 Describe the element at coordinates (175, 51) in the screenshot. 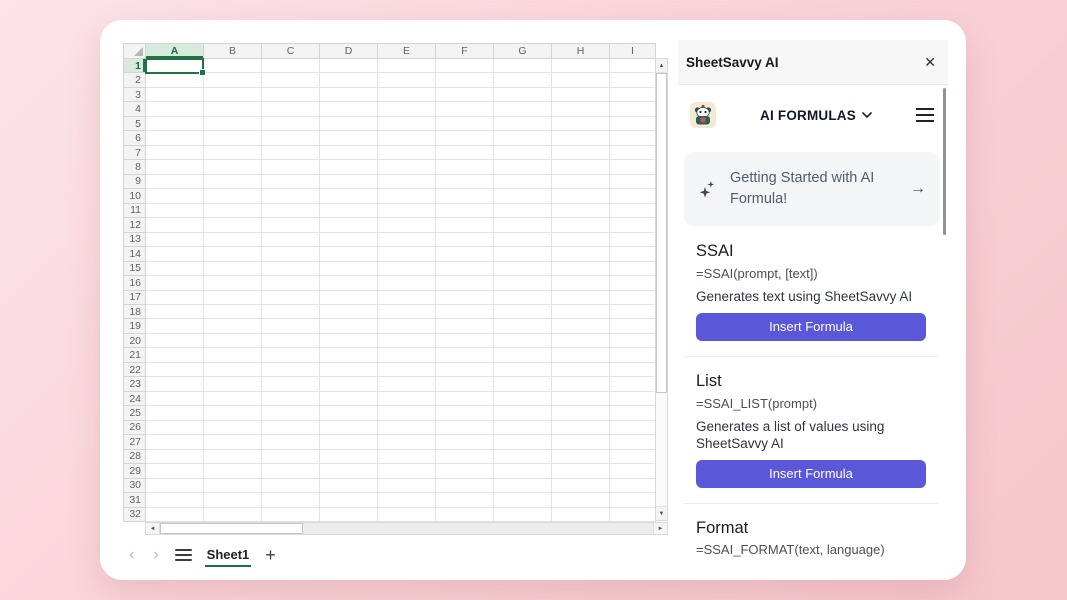

I see `column-header-A: A` at that location.